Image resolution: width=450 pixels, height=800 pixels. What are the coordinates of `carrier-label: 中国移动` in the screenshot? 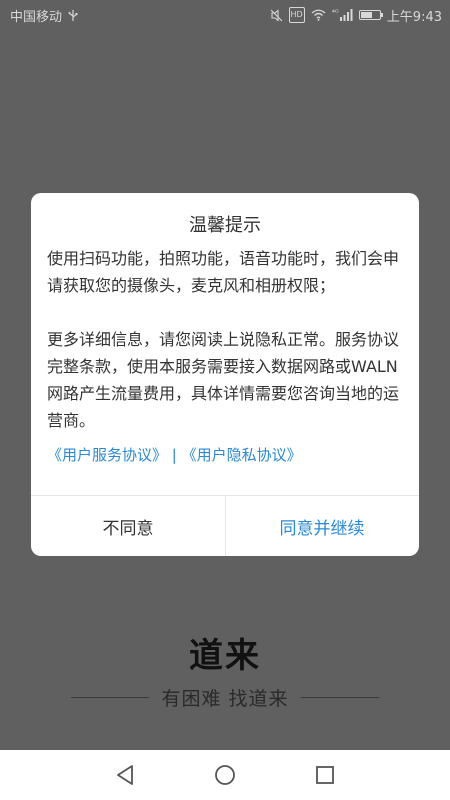 It's located at (36, 17).